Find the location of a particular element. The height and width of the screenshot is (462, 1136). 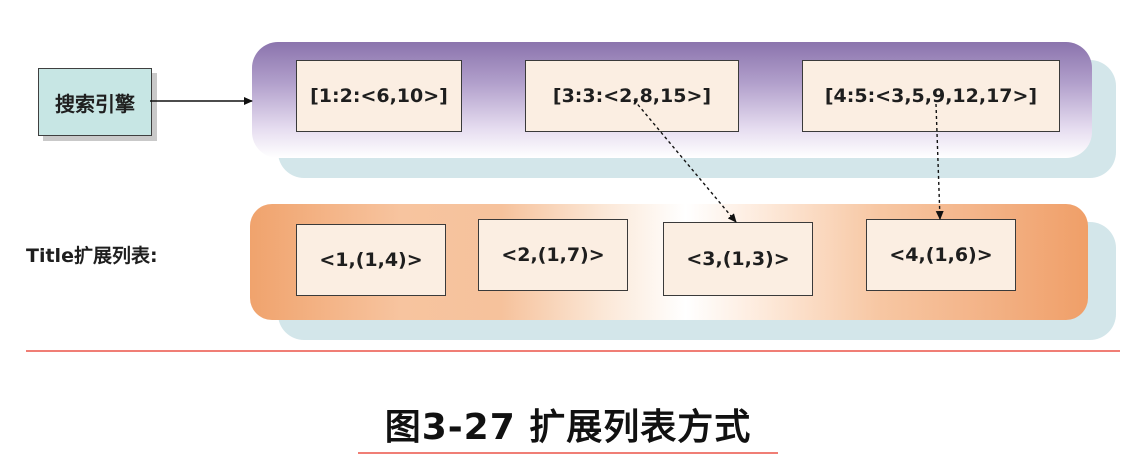

index-node-2-to-title-node-3-arrow is located at coordinates (685, 161).